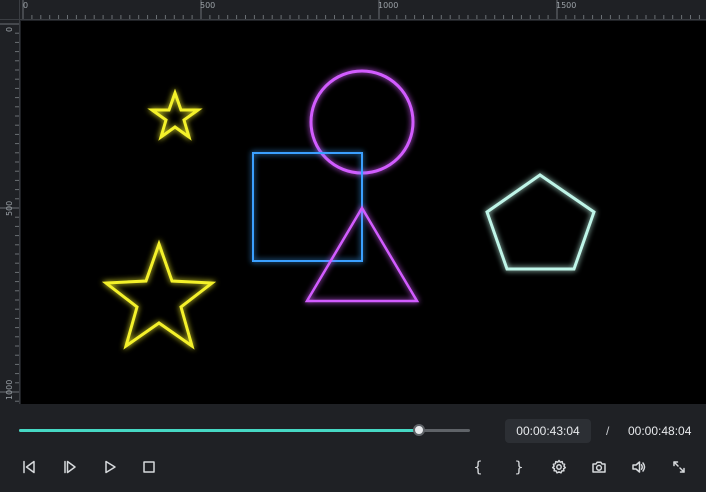 This screenshot has width=706, height=492. I want to click on ruler-vertical: 0 500 1000, so click(10, 212).